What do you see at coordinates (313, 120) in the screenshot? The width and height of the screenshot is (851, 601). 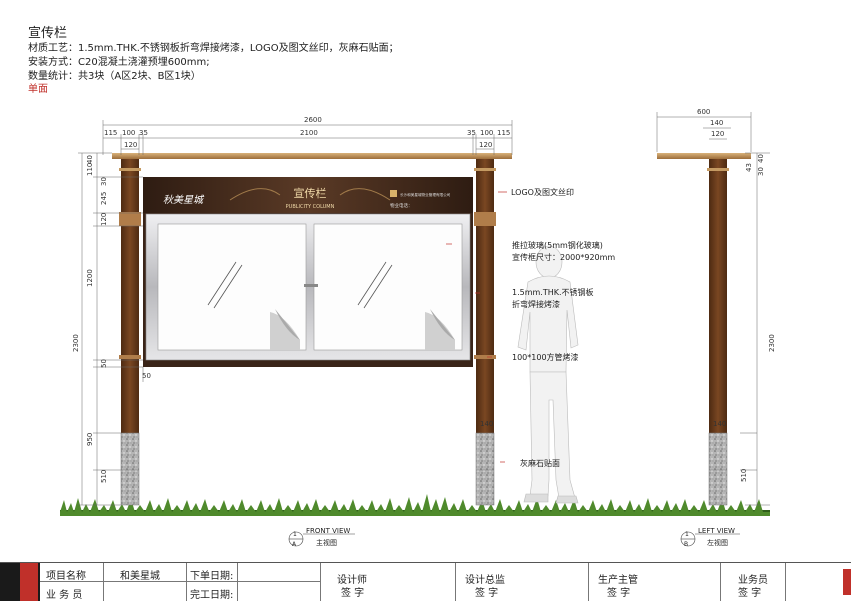 I see `dim-total-width: 2600` at bounding box center [313, 120].